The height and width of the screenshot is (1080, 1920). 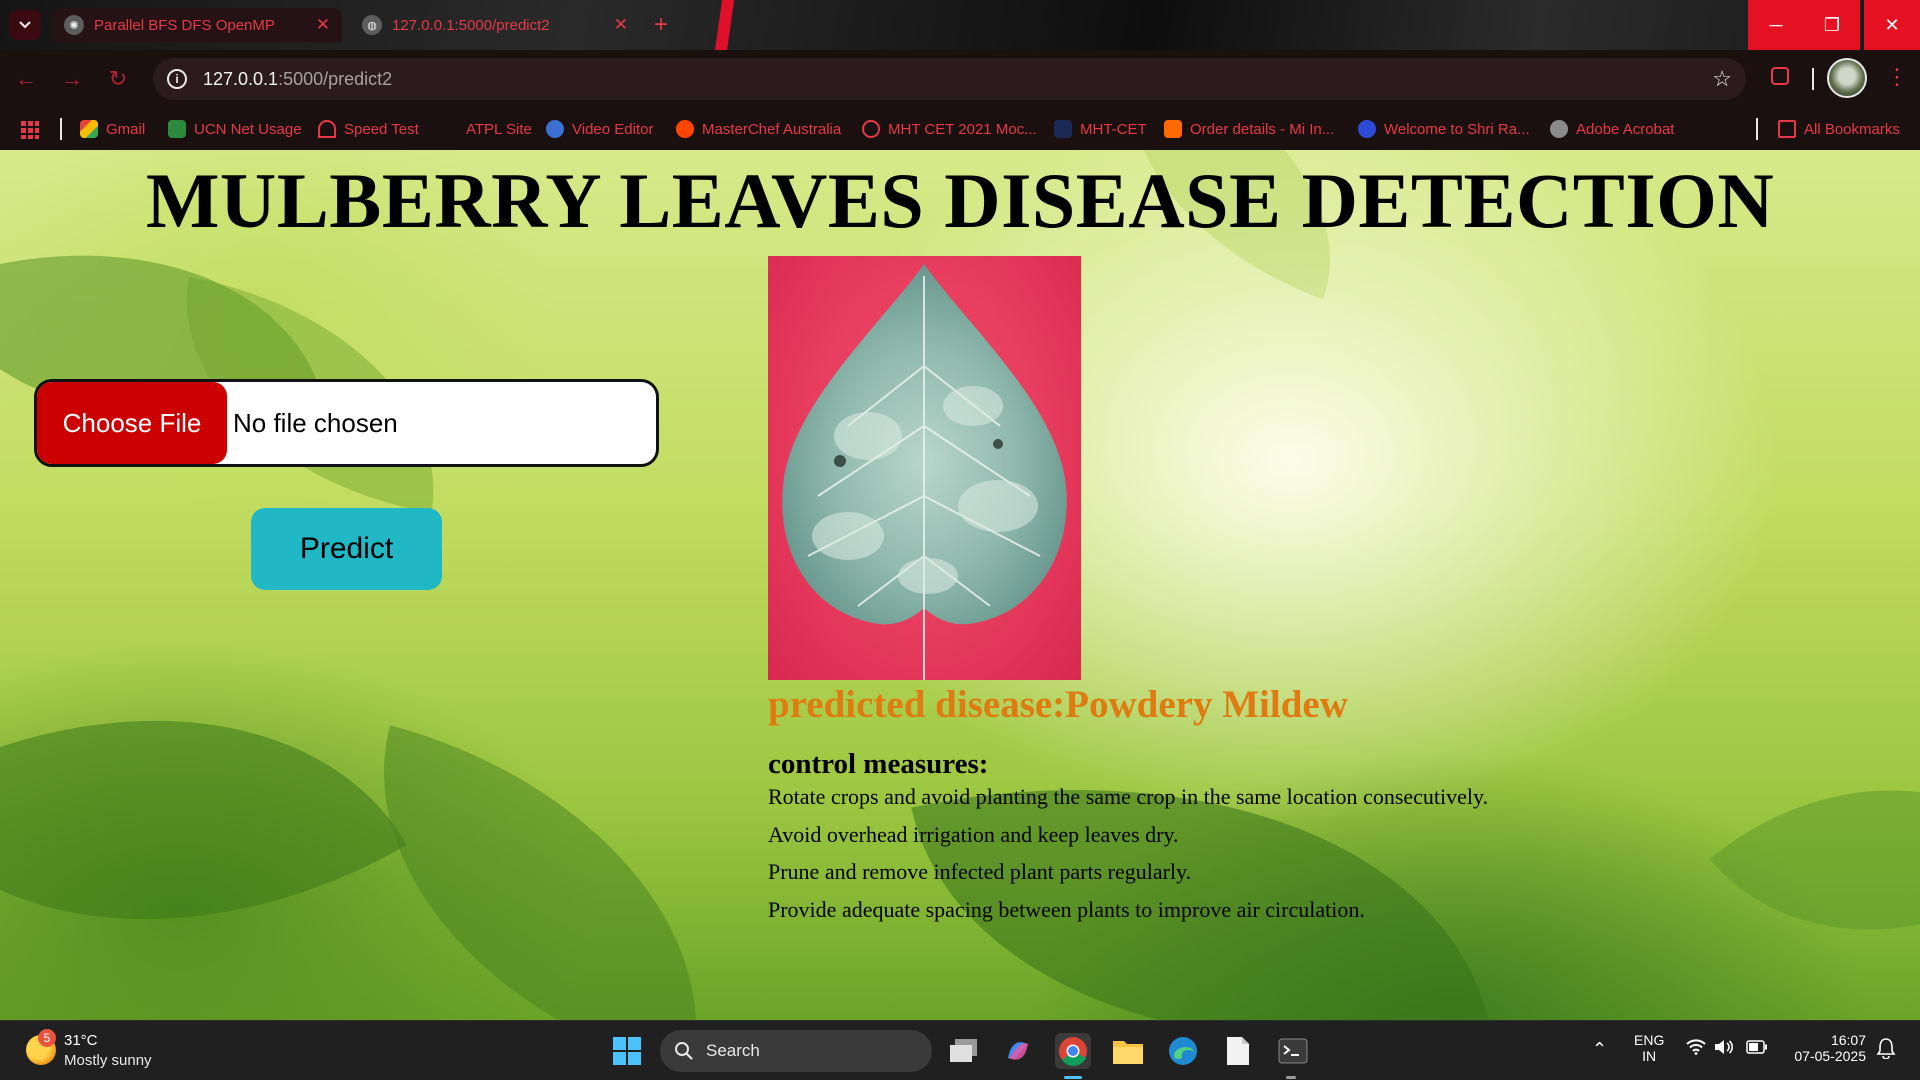 I want to click on uploaded-leaf-image, so click(x=924, y=468).